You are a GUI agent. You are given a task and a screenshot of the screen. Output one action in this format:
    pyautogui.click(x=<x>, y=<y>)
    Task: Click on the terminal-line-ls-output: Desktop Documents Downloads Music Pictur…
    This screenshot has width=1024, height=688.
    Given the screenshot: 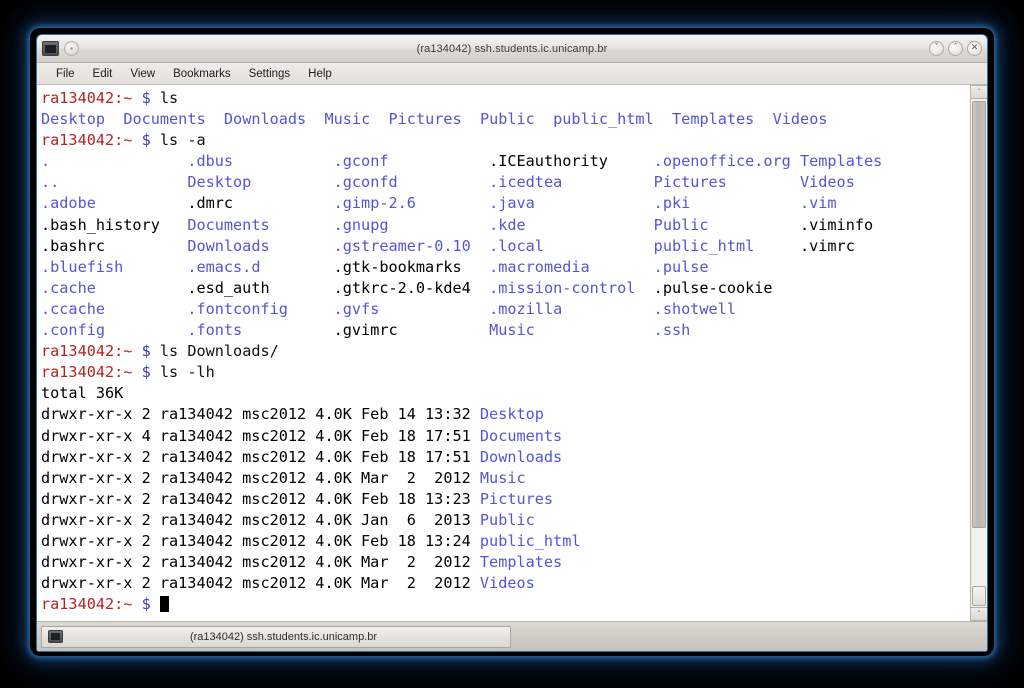 What is the action you would take?
    pyautogui.click(x=505, y=119)
    